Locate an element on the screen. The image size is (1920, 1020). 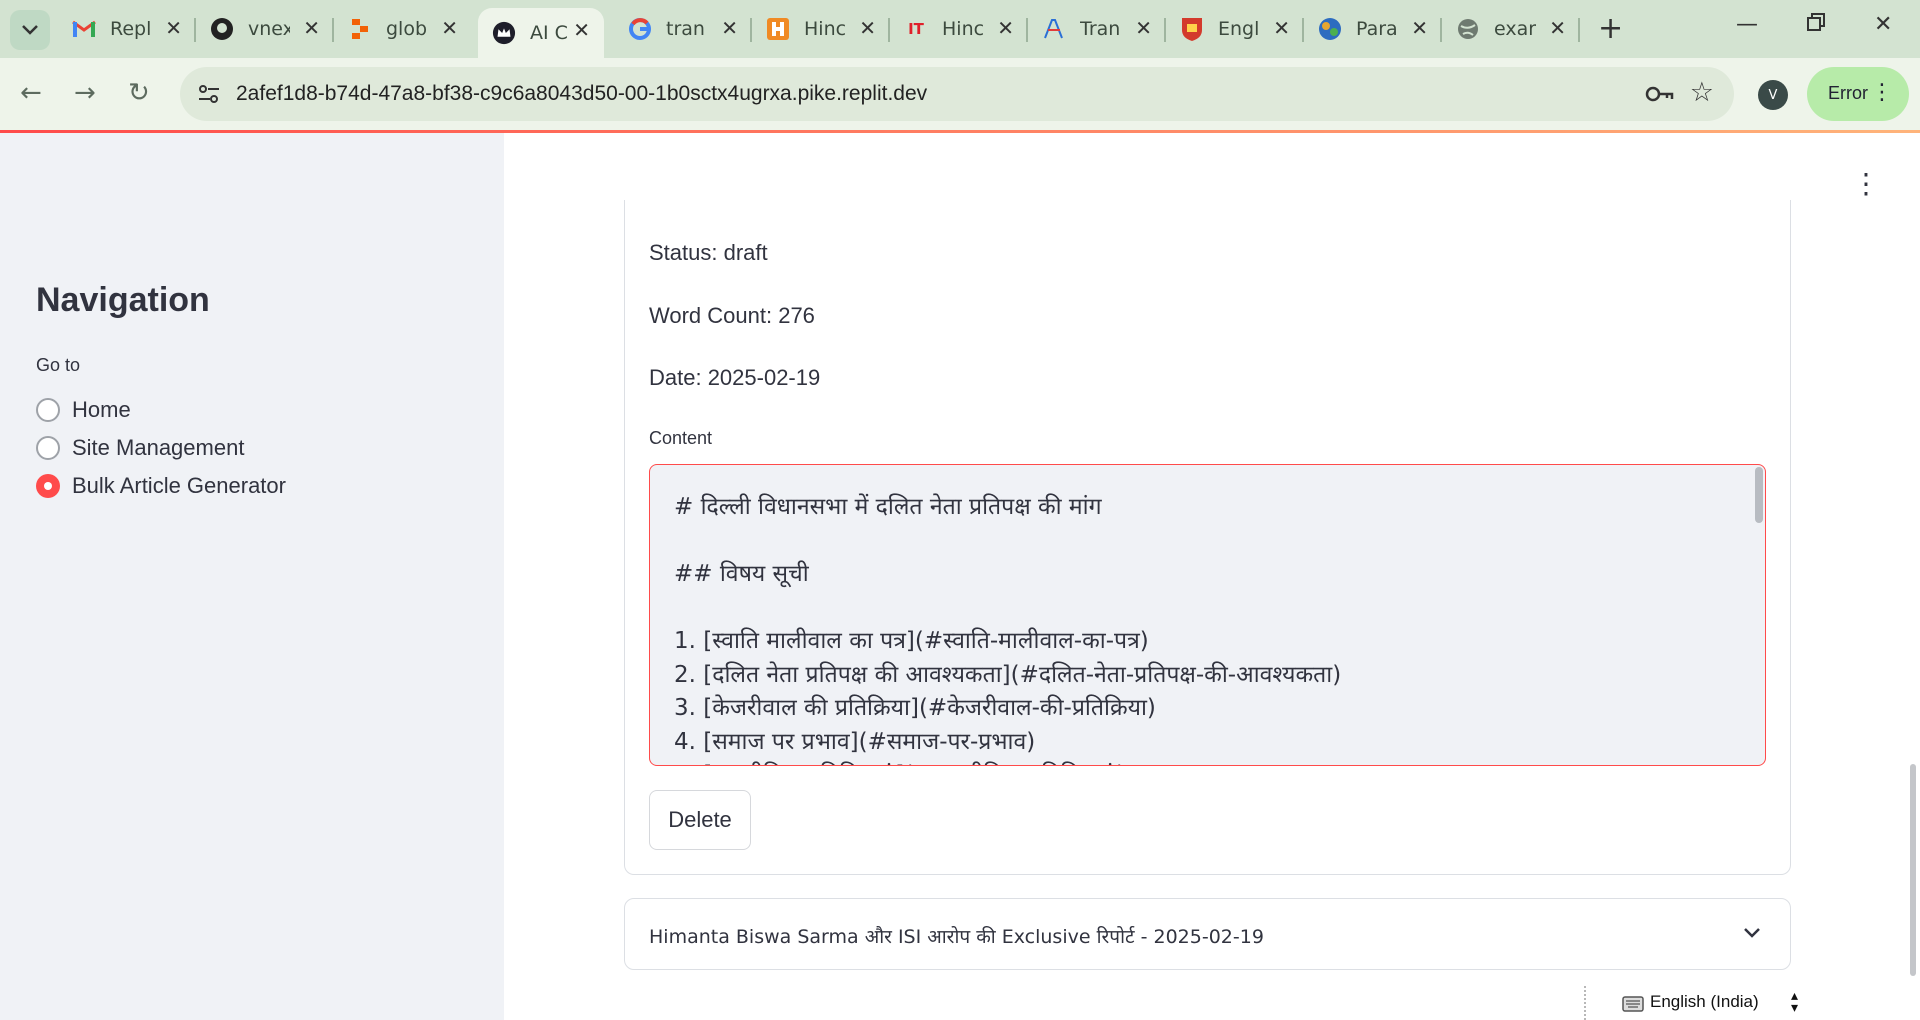
browser-tab: exar ✕ is located at coordinates (1511, 29).